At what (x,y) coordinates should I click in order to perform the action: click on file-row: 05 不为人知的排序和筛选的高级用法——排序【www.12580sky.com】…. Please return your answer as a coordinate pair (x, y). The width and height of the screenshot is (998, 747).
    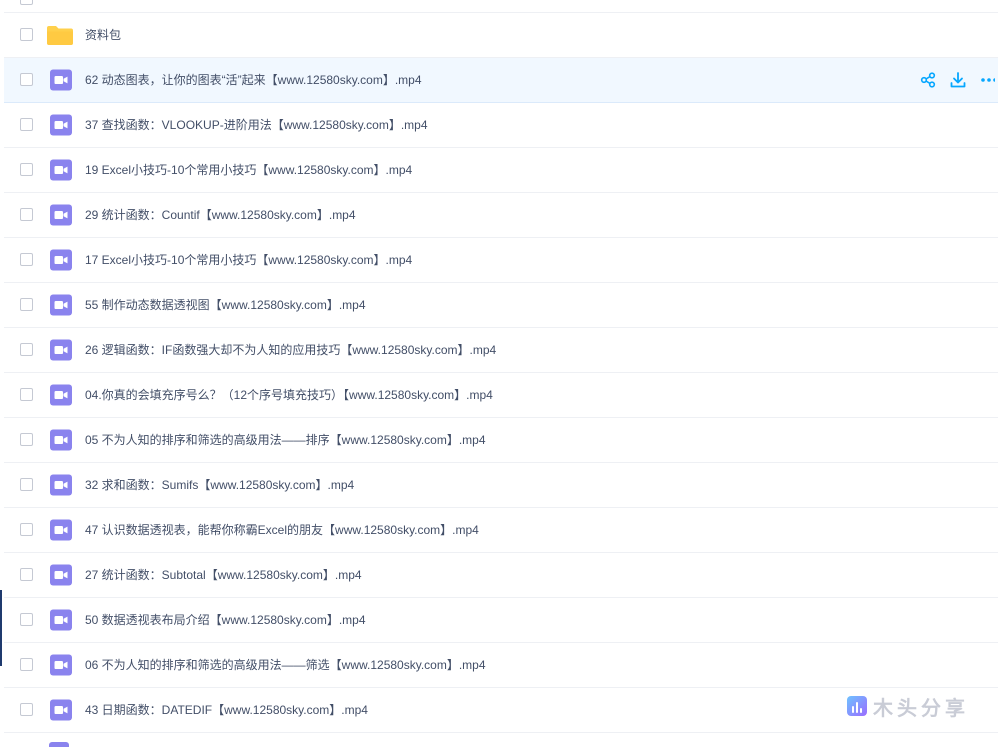
    Looking at the image, I should click on (501, 440).